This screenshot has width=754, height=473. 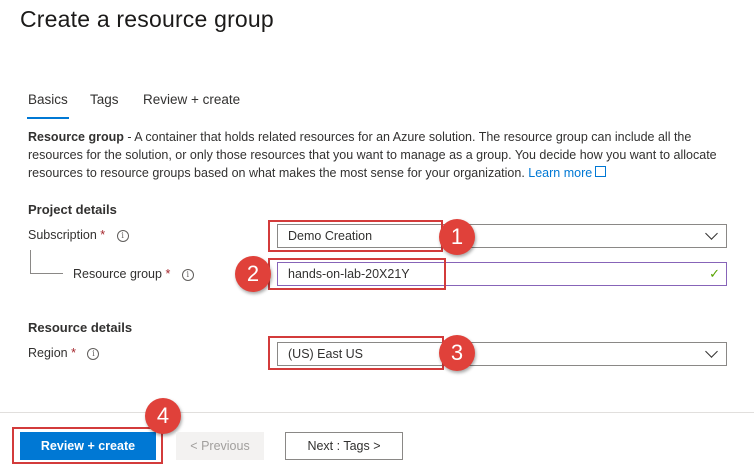 What do you see at coordinates (714, 273) in the screenshot?
I see `checkmark-icon: ✓` at bounding box center [714, 273].